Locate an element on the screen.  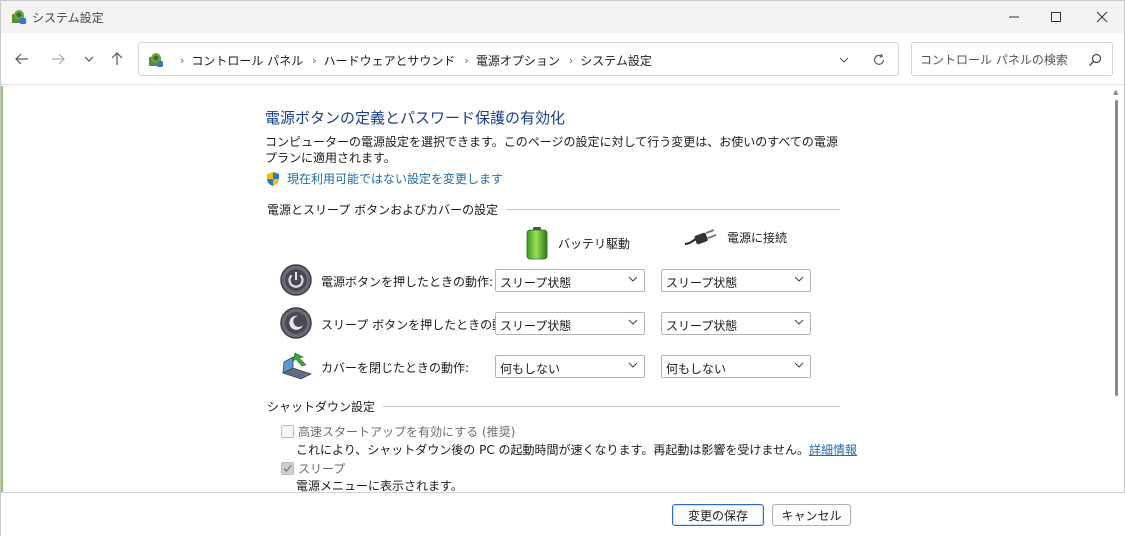
sleep-label: スリープ is located at coordinates (322, 469).